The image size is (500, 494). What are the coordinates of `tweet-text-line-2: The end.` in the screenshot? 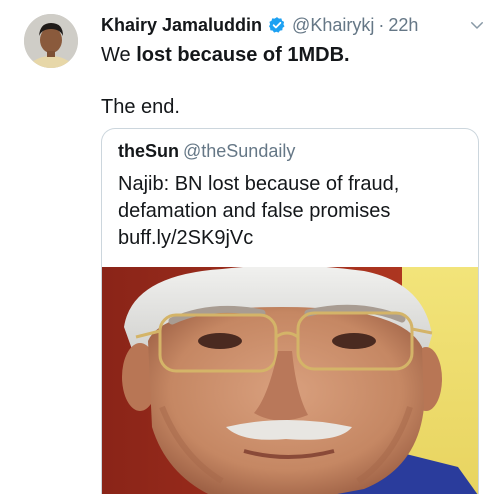 It's located at (140, 107).